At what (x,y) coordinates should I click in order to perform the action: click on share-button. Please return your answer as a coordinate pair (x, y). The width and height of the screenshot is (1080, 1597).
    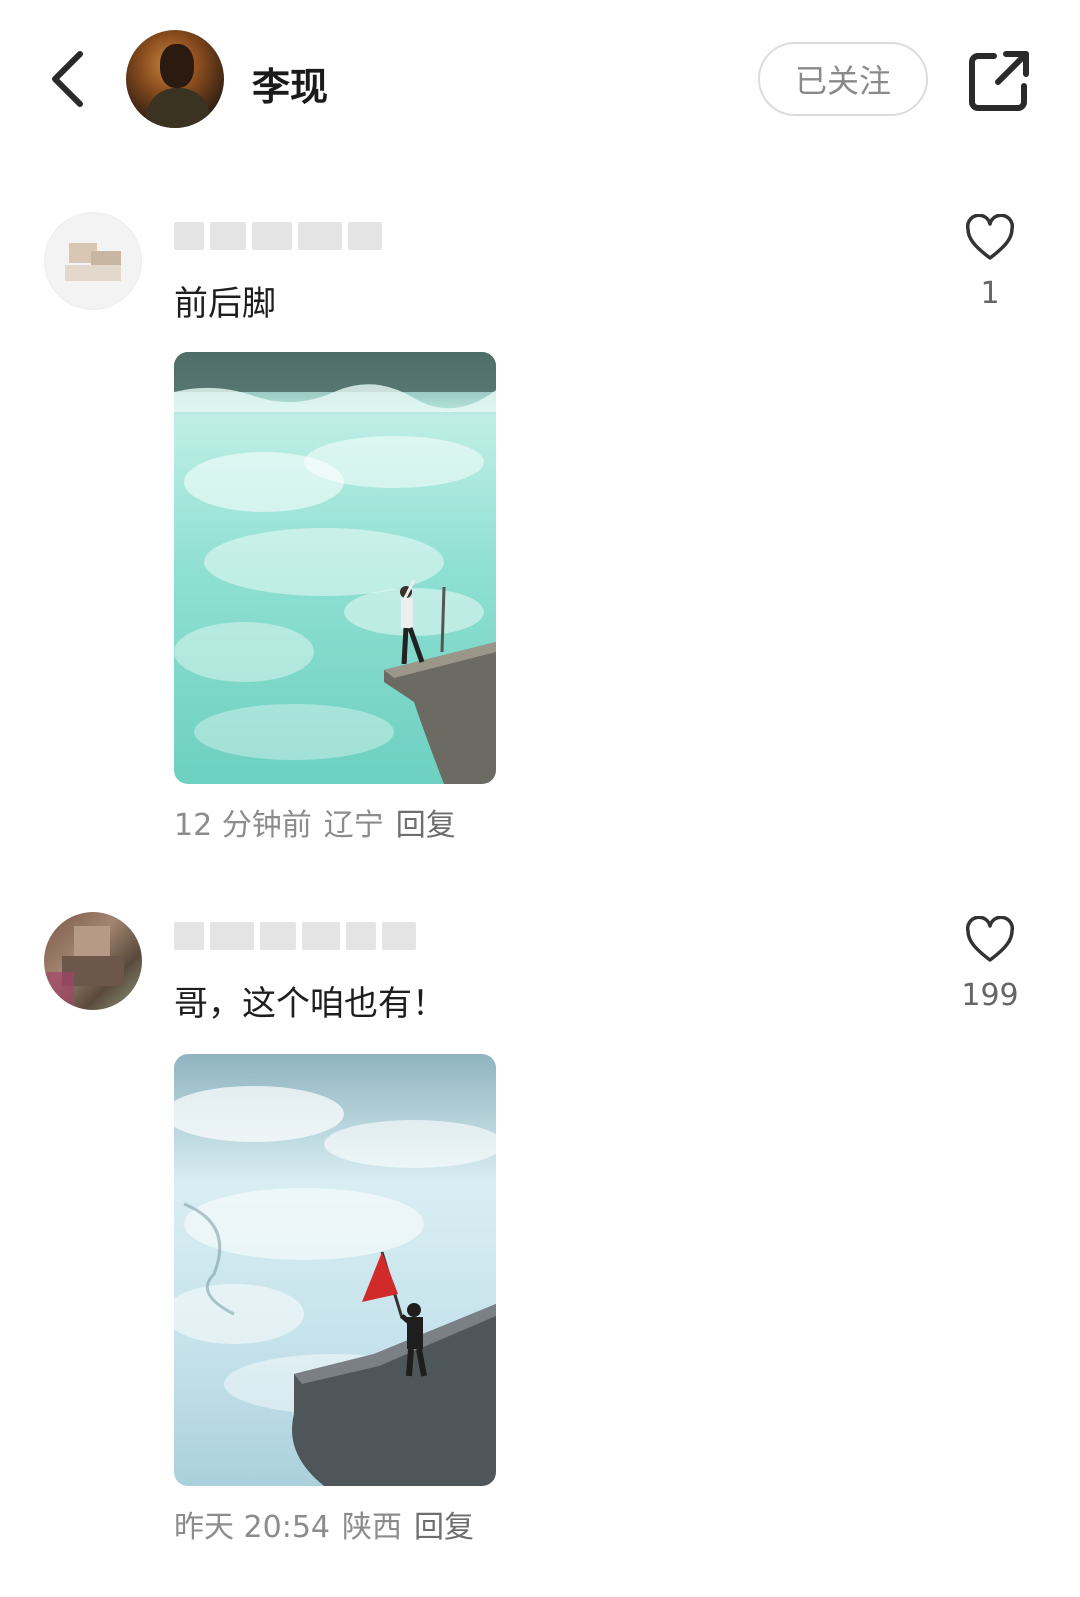
    Looking at the image, I should click on (999, 81).